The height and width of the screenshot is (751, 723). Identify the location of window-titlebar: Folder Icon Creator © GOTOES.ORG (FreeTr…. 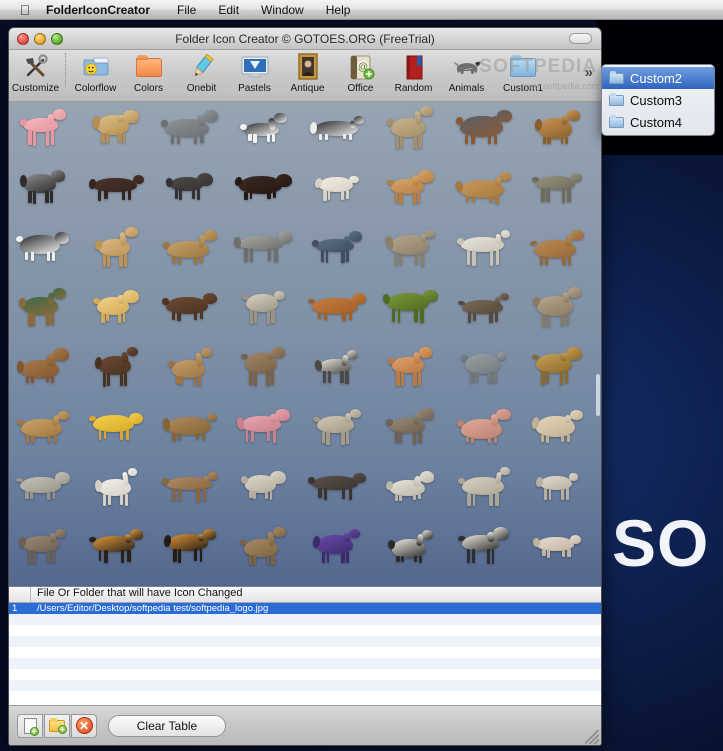
(305, 39).